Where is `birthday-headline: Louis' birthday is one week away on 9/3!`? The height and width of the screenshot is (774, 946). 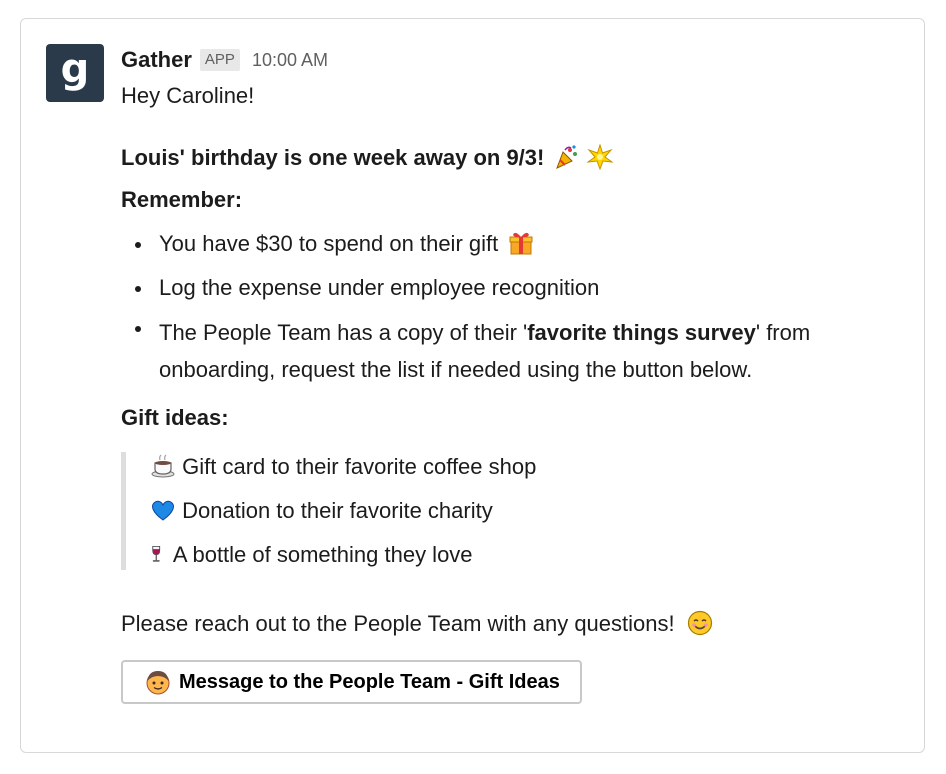 birthday-headline: Louis' birthday is one week away on 9/3! is located at coordinates (511, 159).